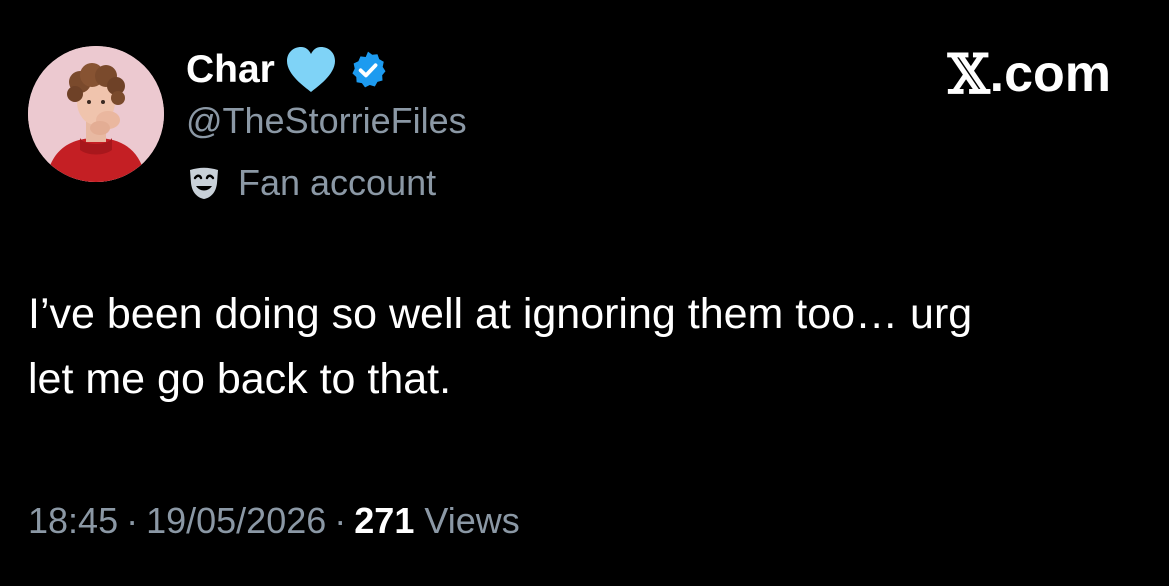 Image resolution: width=1169 pixels, height=586 pixels. I want to click on x-logo: 𝕏 .com, so click(1029, 74).